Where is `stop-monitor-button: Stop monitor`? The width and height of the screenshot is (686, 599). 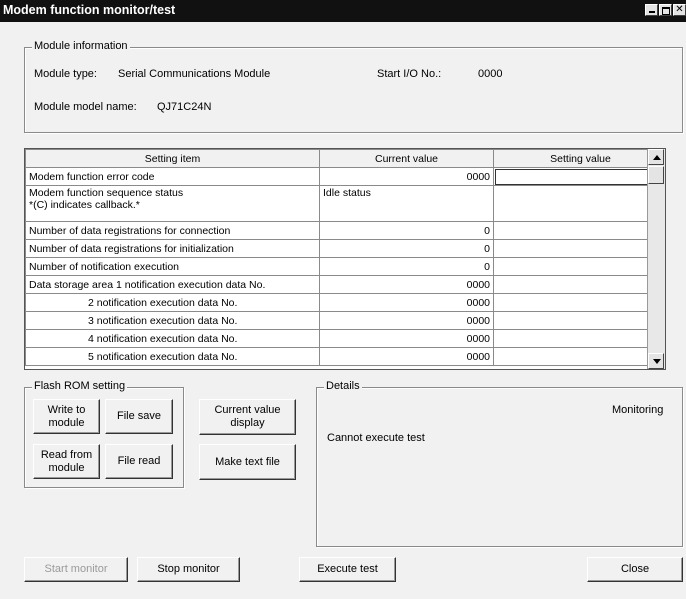 stop-monitor-button: Stop monitor is located at coordinates (188, 569).